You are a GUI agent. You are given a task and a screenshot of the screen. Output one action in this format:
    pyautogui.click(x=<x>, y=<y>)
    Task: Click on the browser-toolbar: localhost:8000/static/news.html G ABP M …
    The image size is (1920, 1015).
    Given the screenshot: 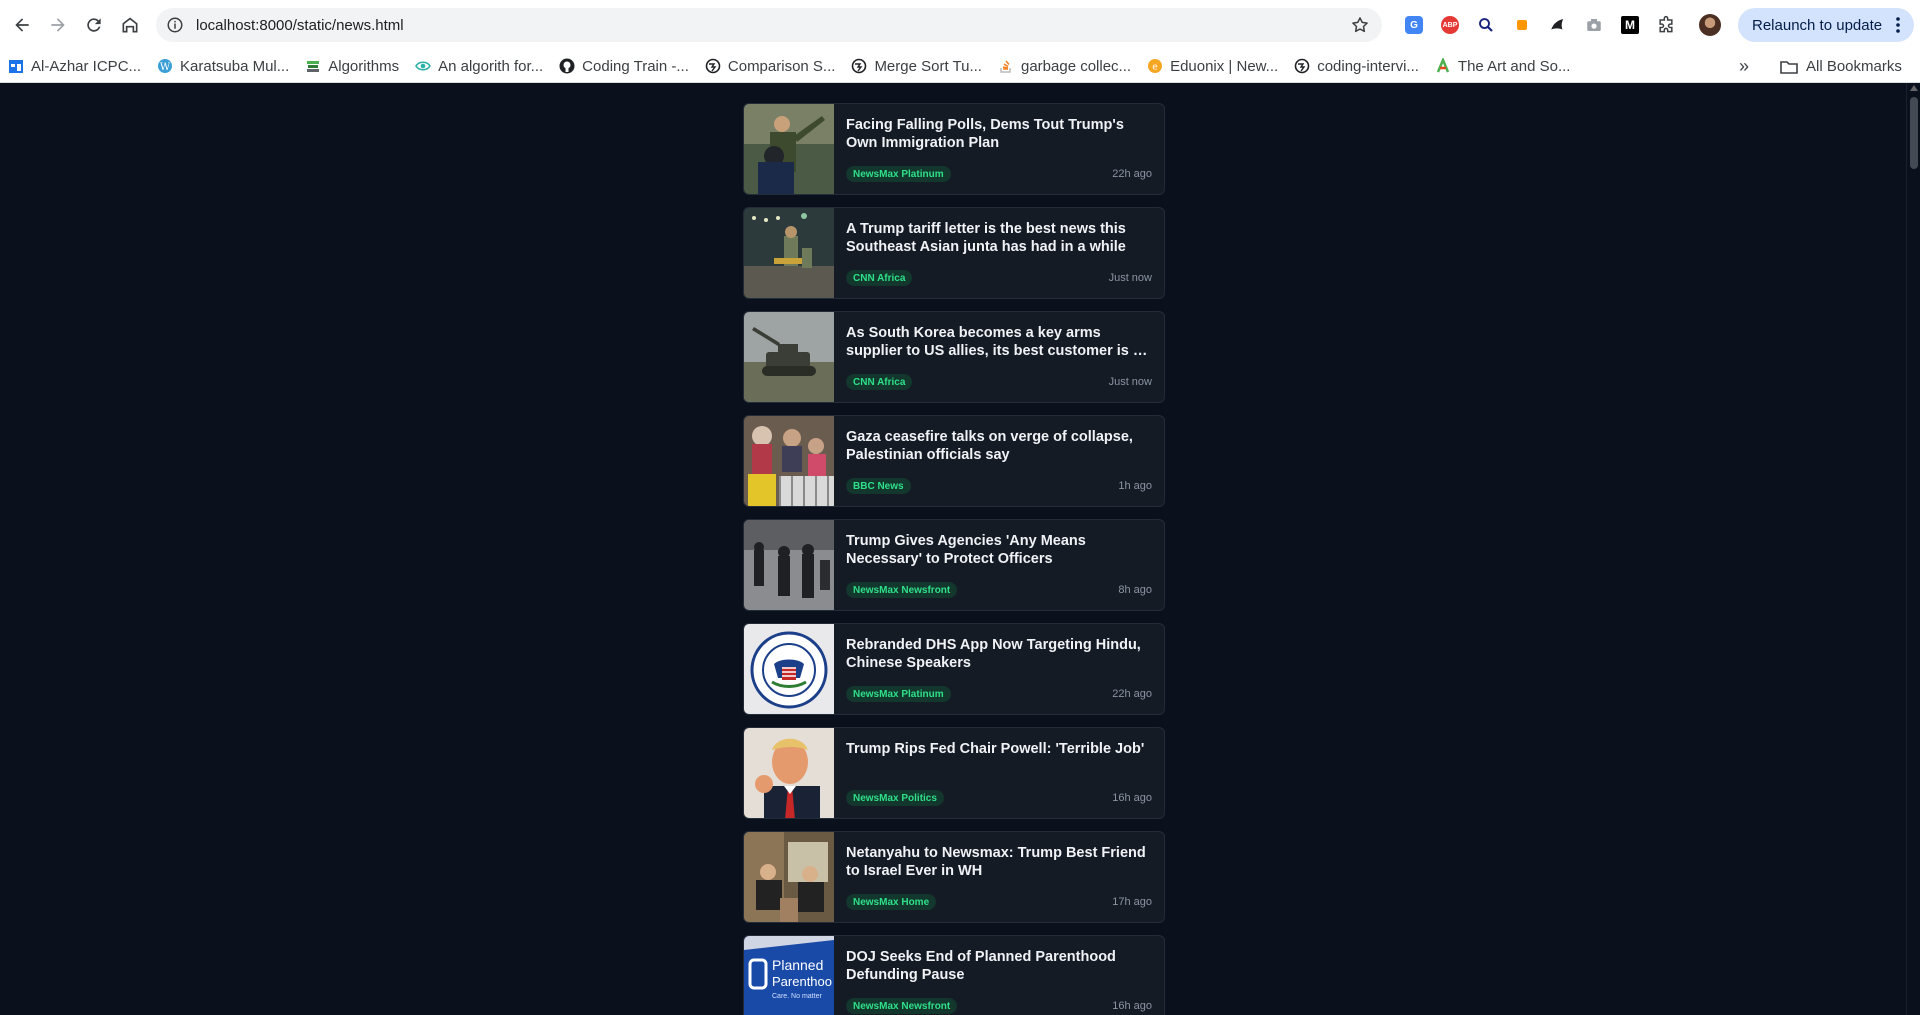 What is the action you would take?
    pyautogui.click(x=960, y=25)
    